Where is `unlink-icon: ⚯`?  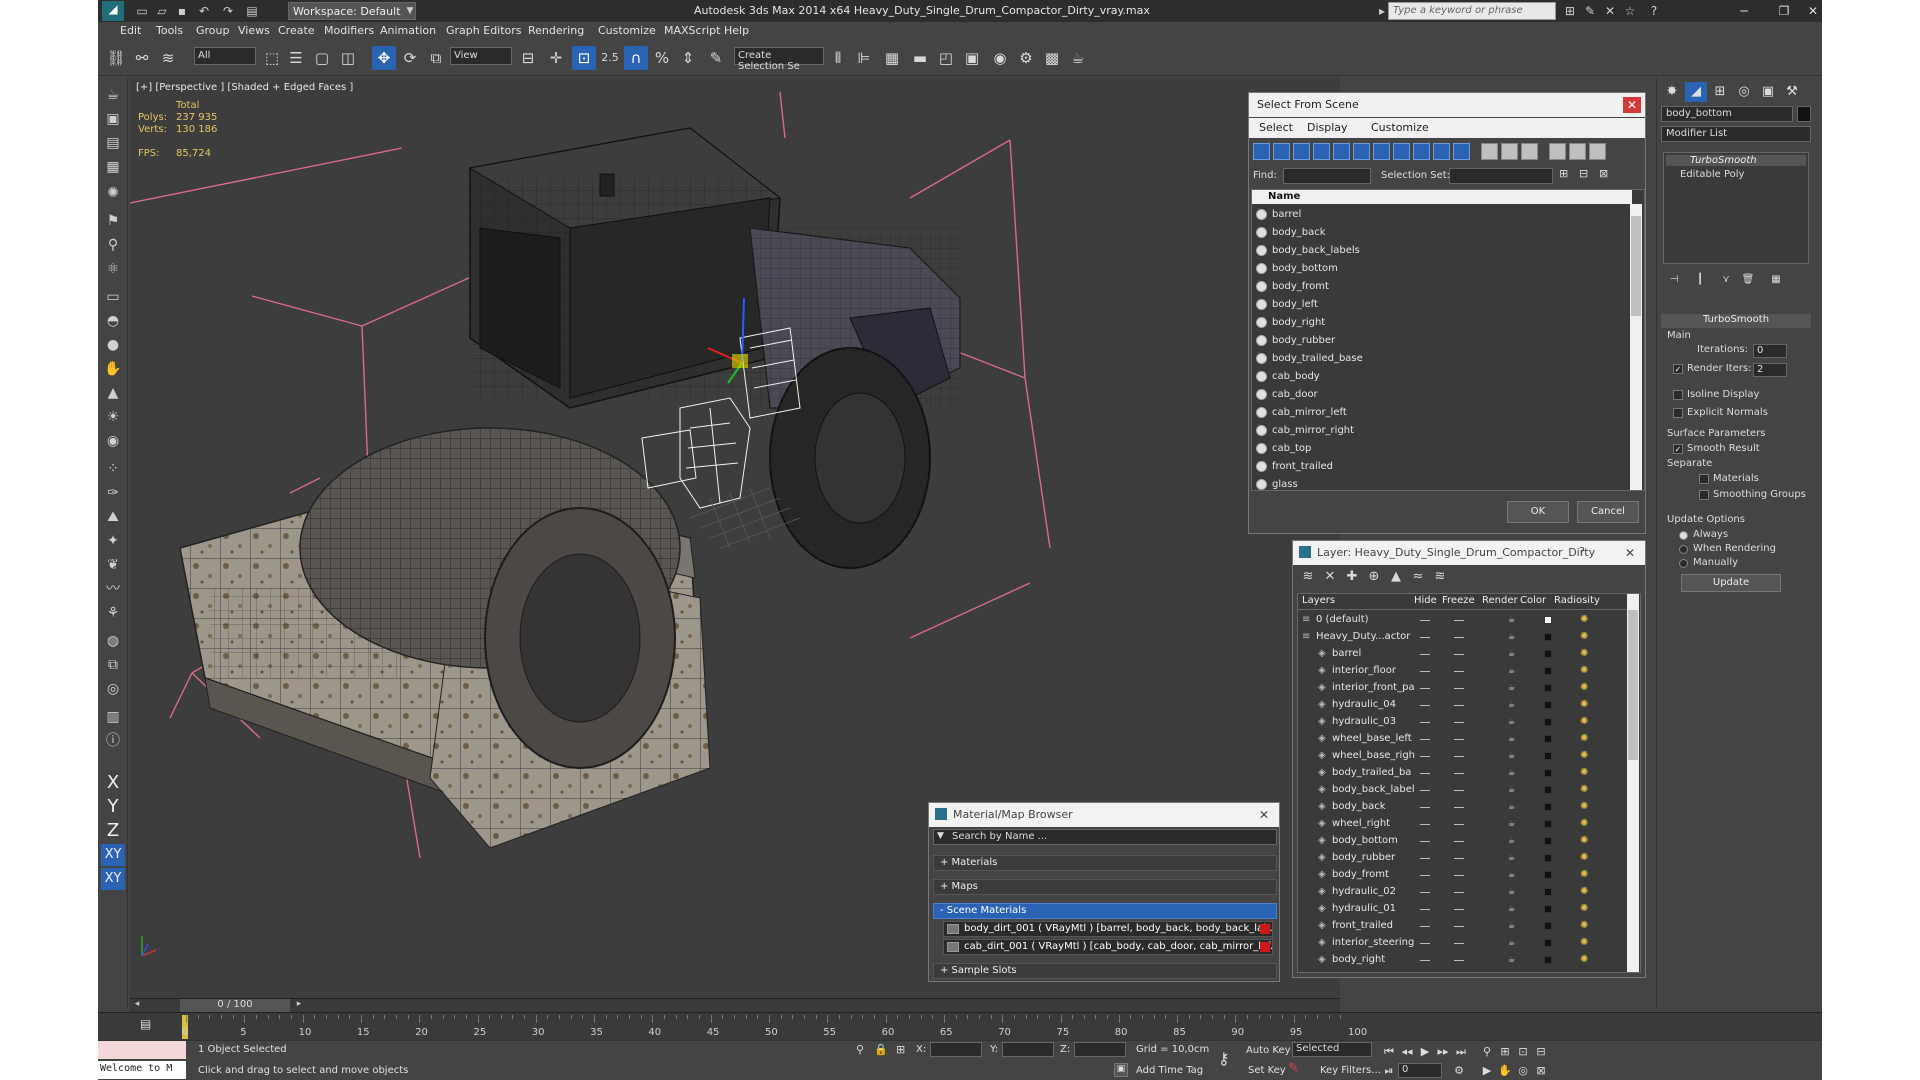
unlink-icon: ⚯ is located at coordinates (142, 58).